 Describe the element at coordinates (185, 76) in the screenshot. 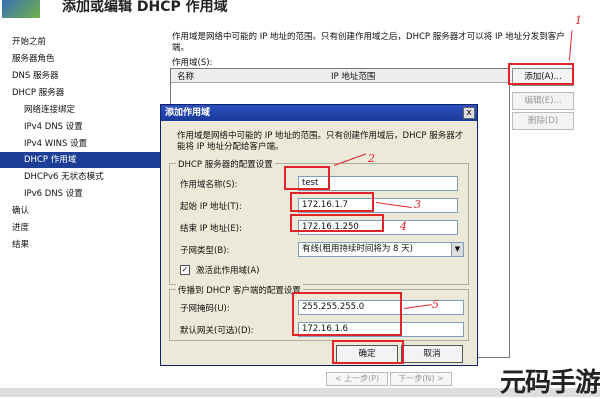

I see `column-name: 名称` at that location.